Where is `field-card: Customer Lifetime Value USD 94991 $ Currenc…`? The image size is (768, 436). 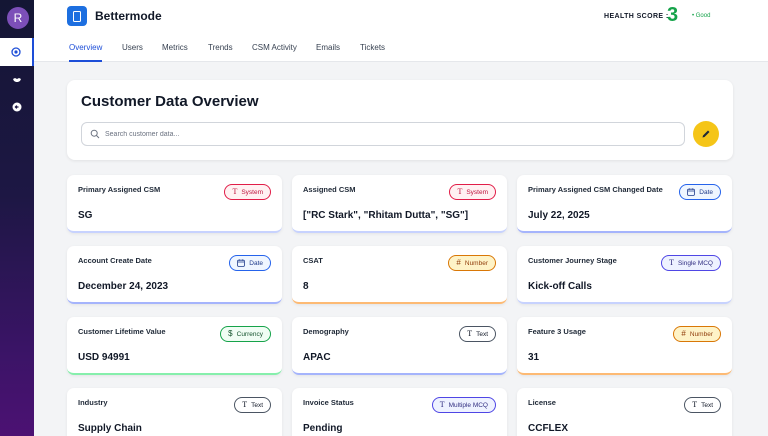 field-card: Customer Lifetime Value USD 94991 $ Currenc… is located at coordinates (174, 346).